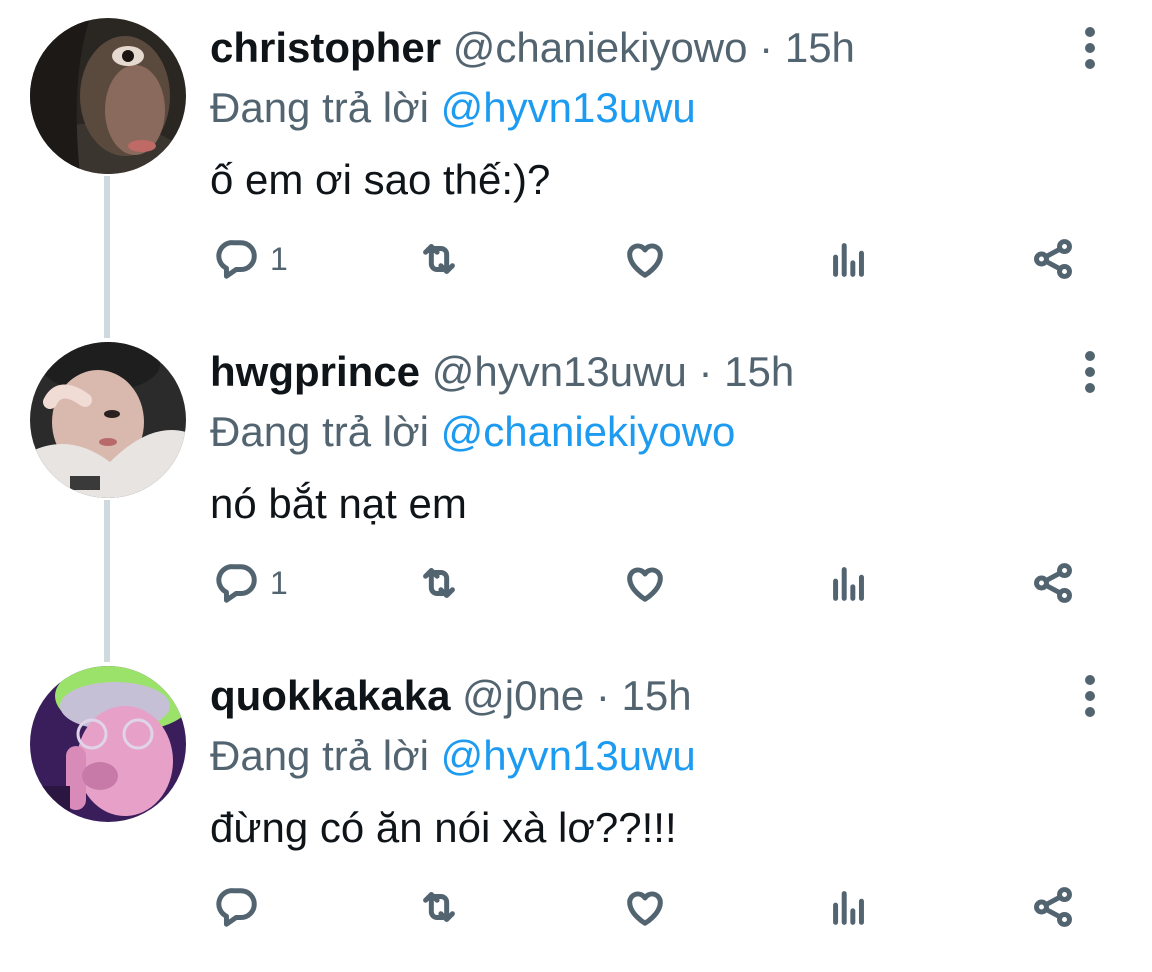  I want to click on user-handle: @j0ne, so click(523, 695).